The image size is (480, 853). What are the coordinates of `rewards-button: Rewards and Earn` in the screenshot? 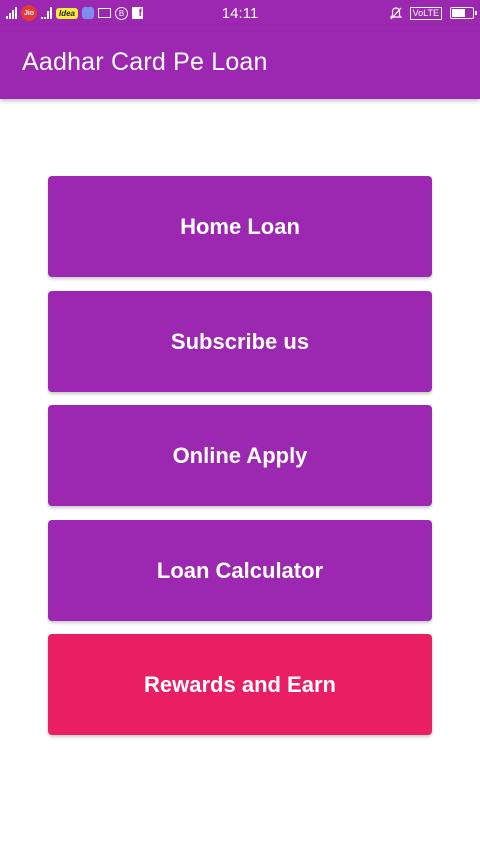 It's located at (240, 684).